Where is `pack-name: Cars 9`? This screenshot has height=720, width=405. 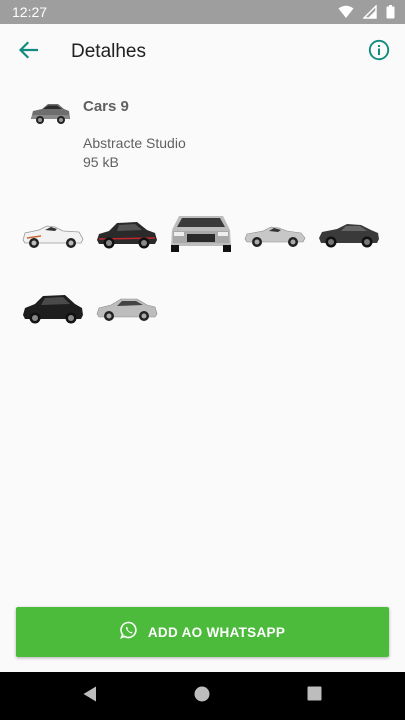 pack-name: Cars 9 is located at coordinates (106, 106).